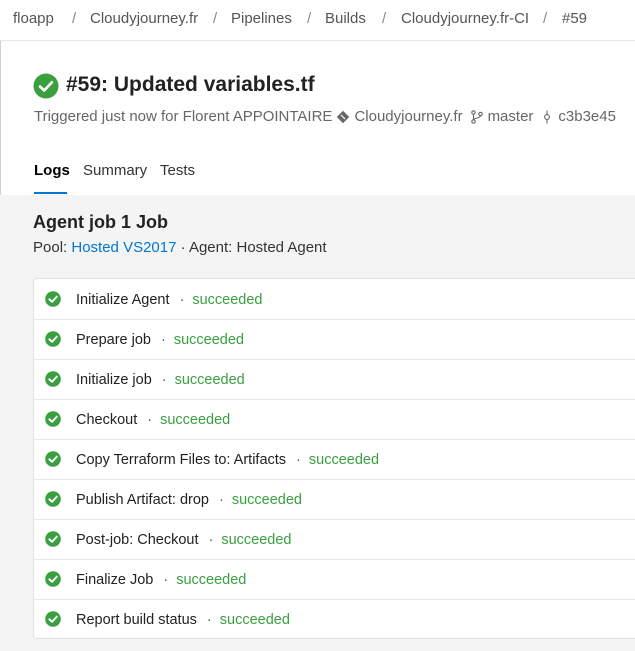 This screenshot has width=635, height=651. I want to click on step-row: Finalize Job · succeeded, so click(334, 579).